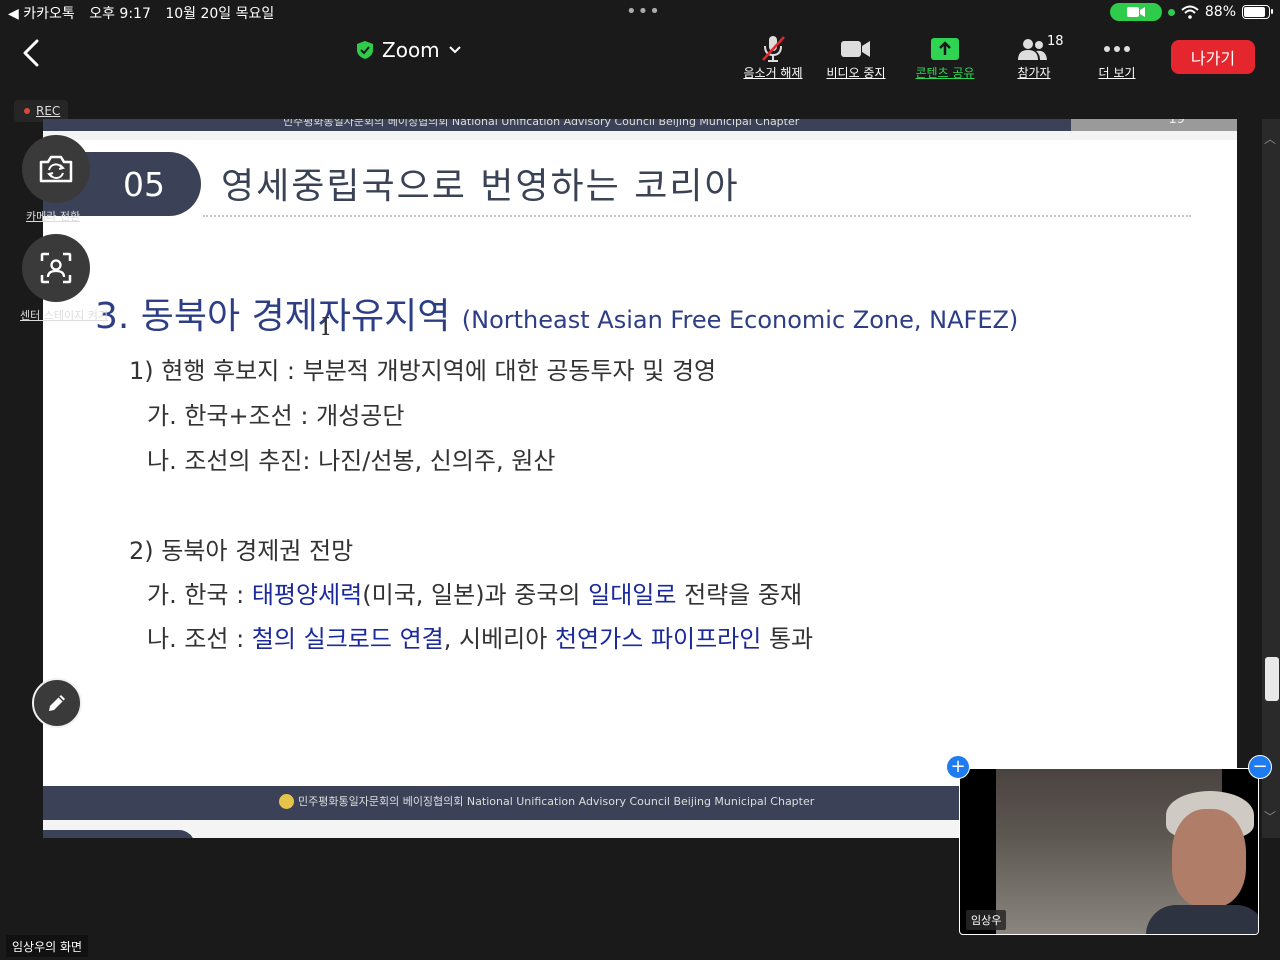 This screenshot has height=960, width=1280. Describe the element at coordinates (739, 595) in the screenshot. I see `item2-a-suffix: 전략을 중재` at that location.